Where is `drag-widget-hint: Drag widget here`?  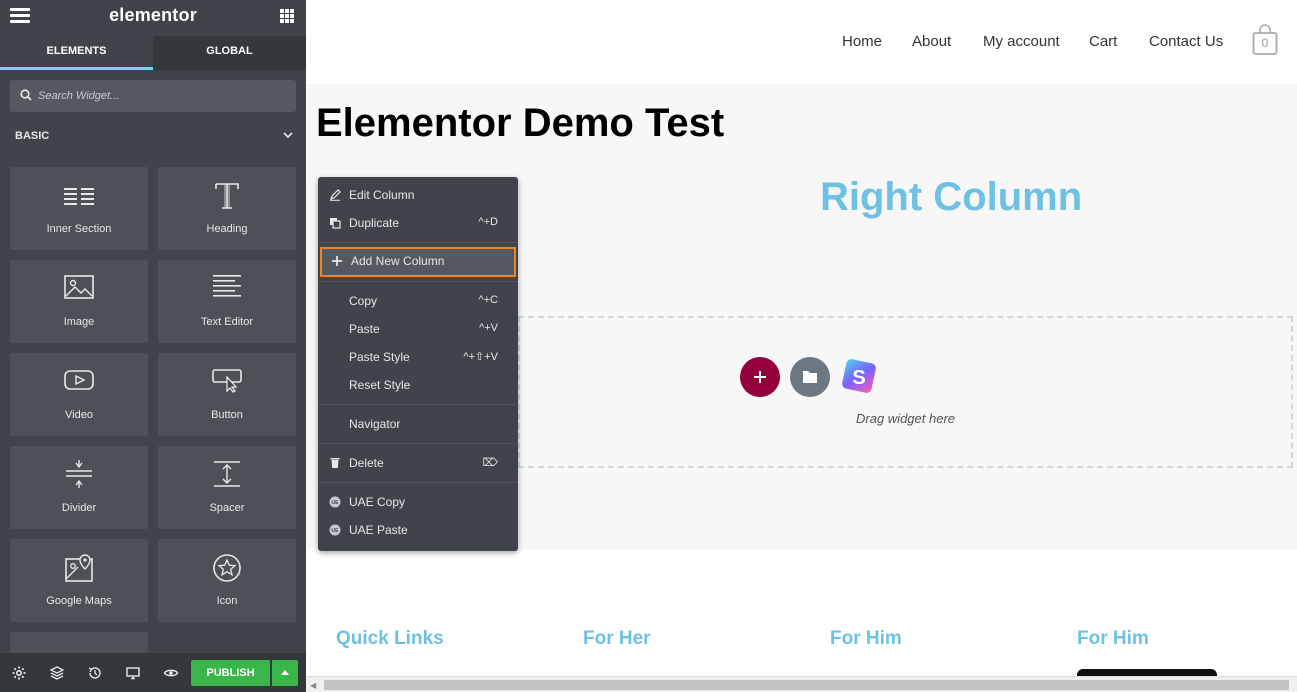
drag-widget-hint: Drag widget here is located at coordinates (905, 418).